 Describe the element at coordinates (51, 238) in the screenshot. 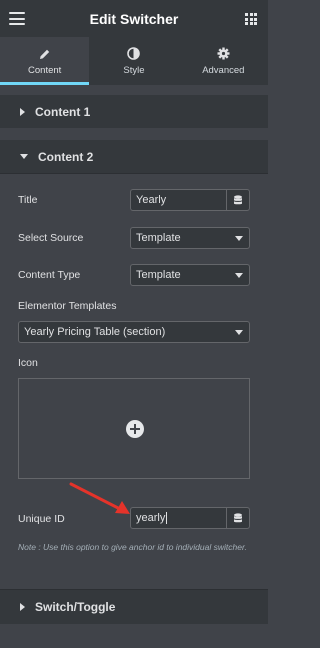

I see `select-source-label: Select Source` at that location.